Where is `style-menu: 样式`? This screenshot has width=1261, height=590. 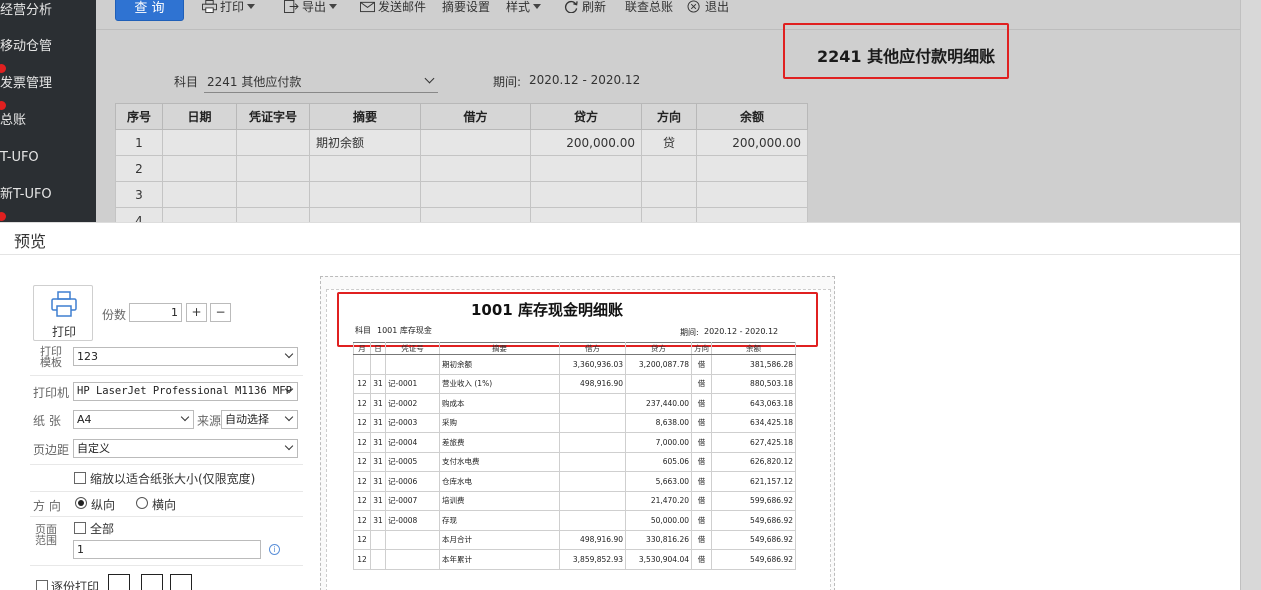 style-menu: 样式 is located at coordinates (524, 8).